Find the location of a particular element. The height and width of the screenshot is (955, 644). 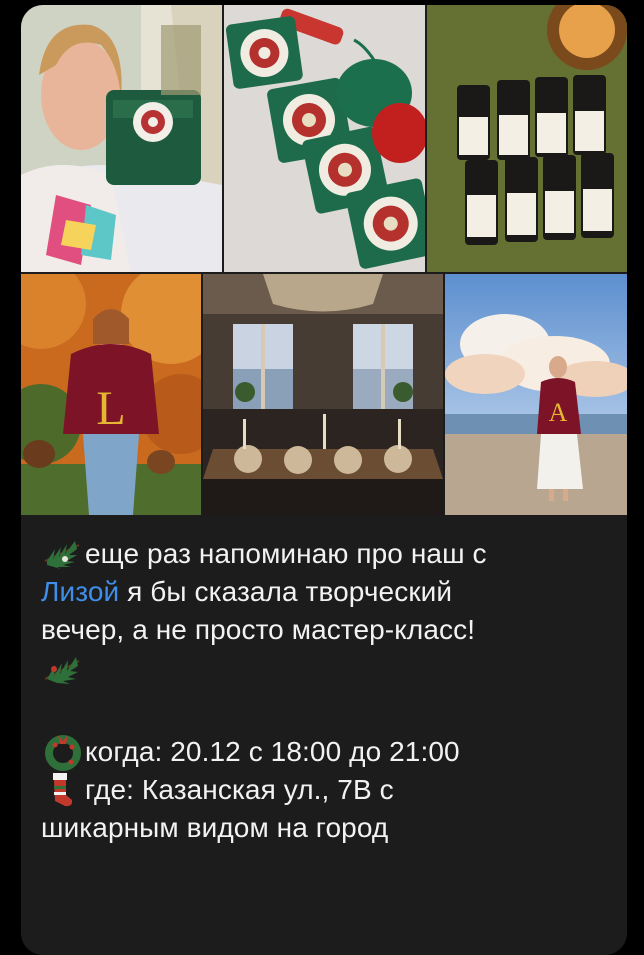

message-line-1: еще раз напоминаю про наш с is located at coordinates (286, 553).